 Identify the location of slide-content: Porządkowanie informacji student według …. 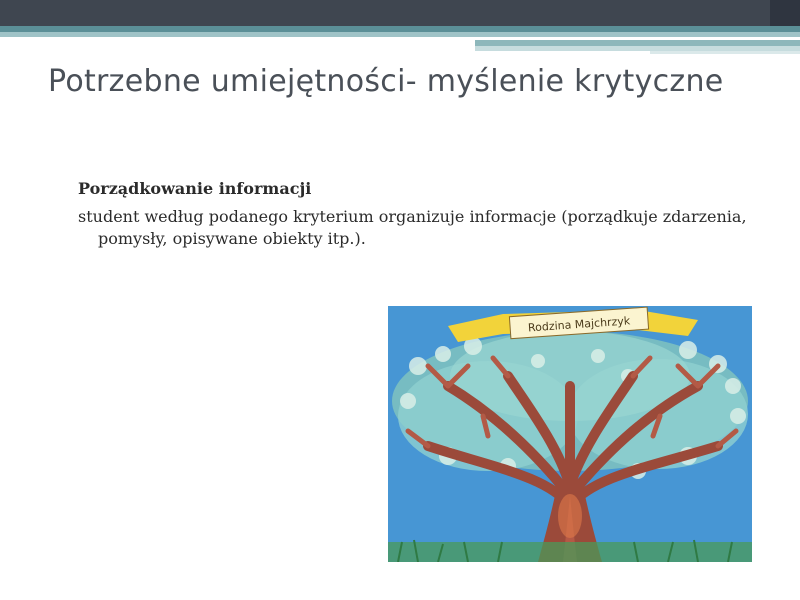
(418, 214).